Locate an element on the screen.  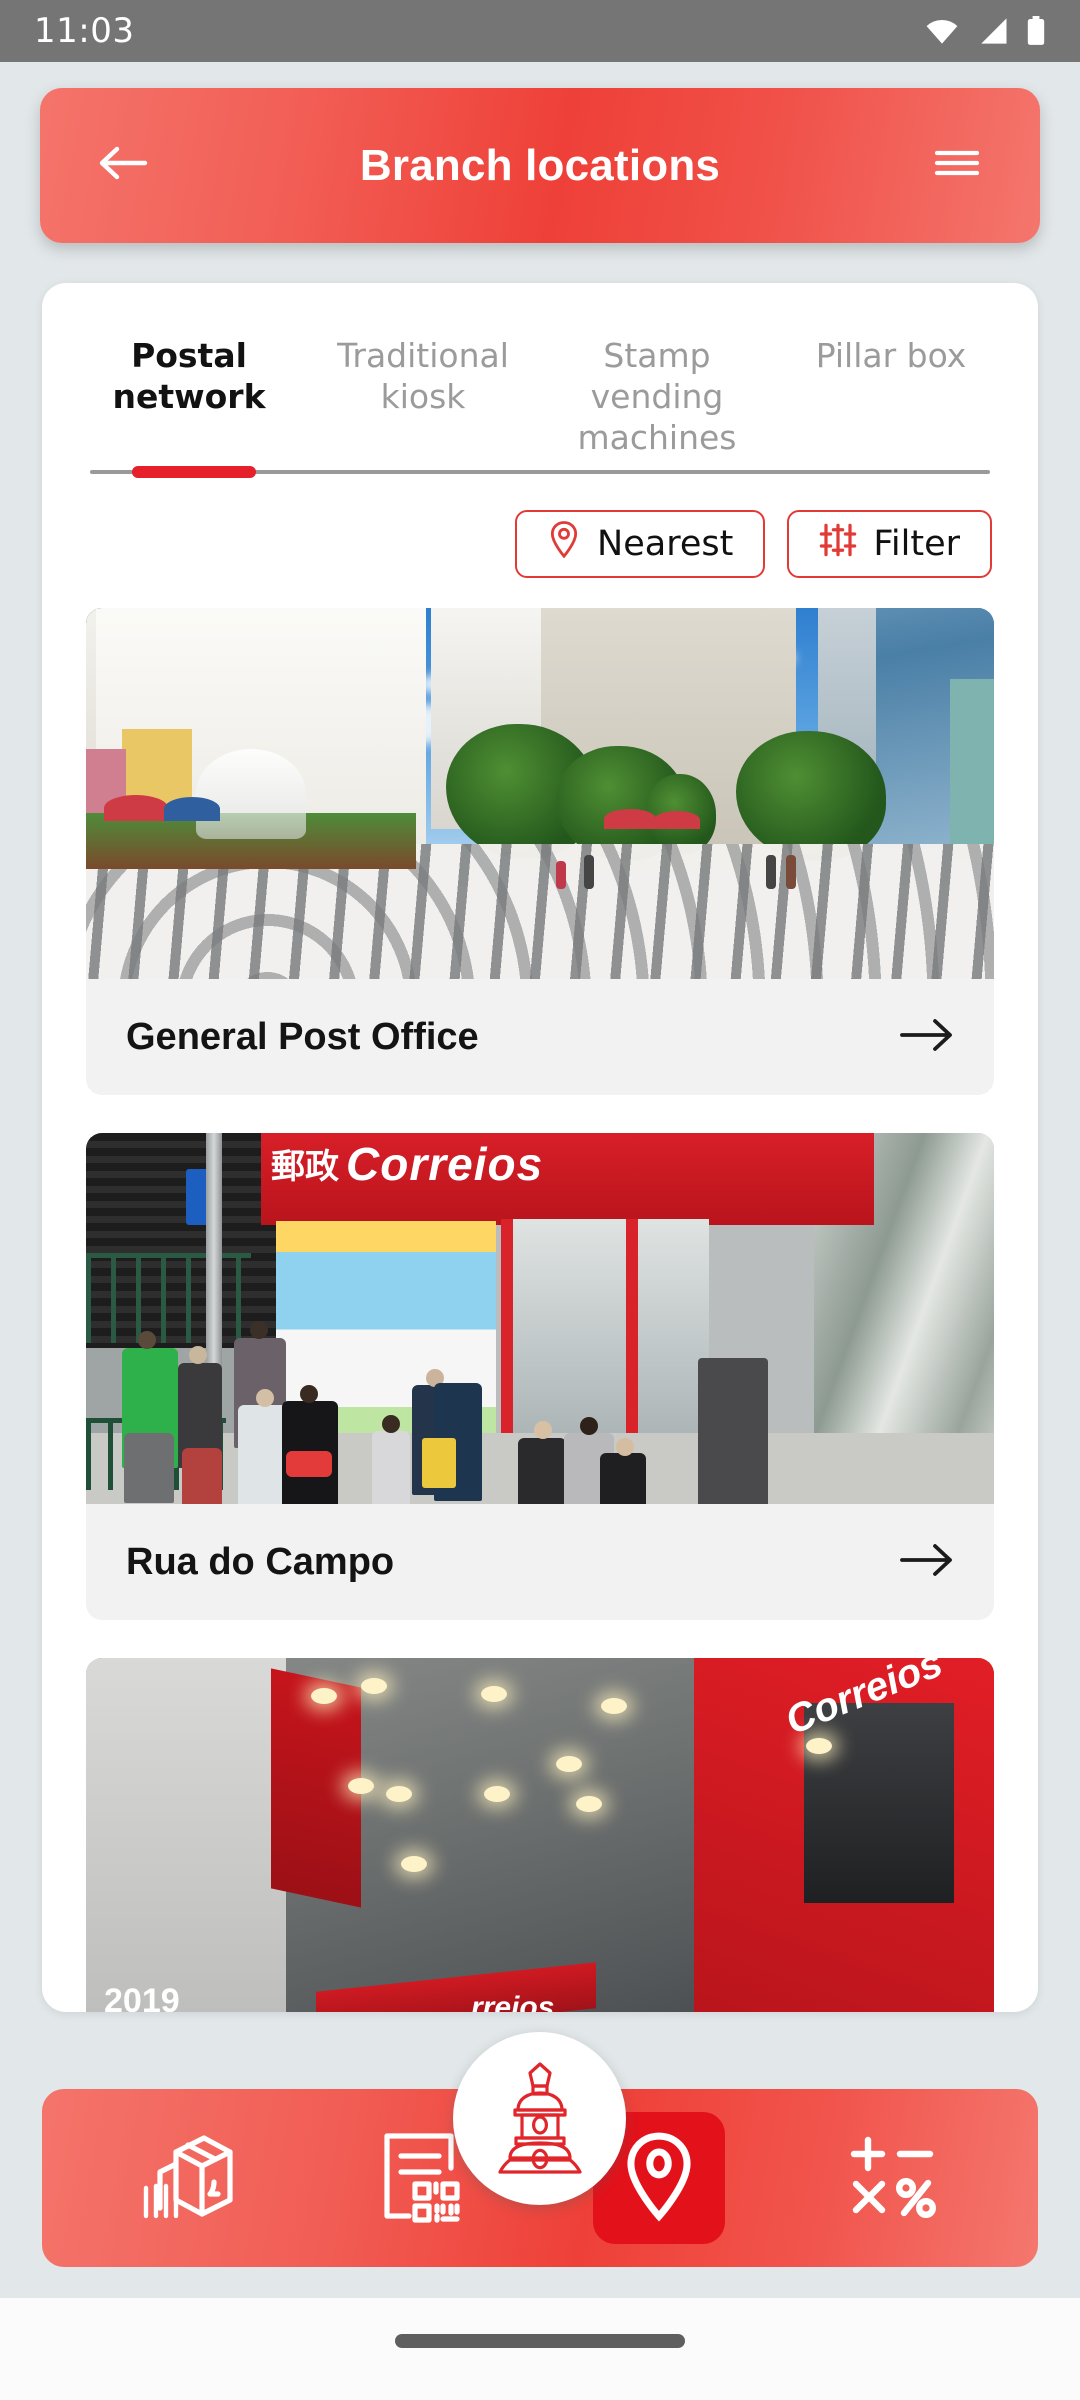
location-name: General Post Office is located at coordinates (302, 1036).